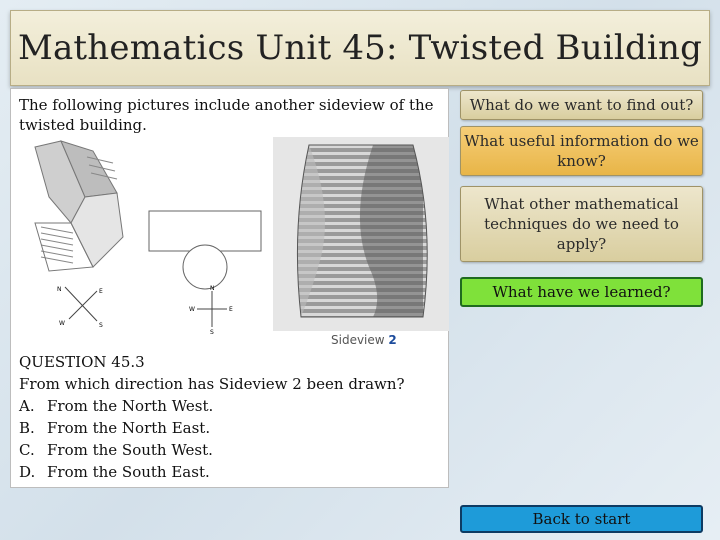  I want to click on back-to-start-button: Back to start, so click(581, 519).